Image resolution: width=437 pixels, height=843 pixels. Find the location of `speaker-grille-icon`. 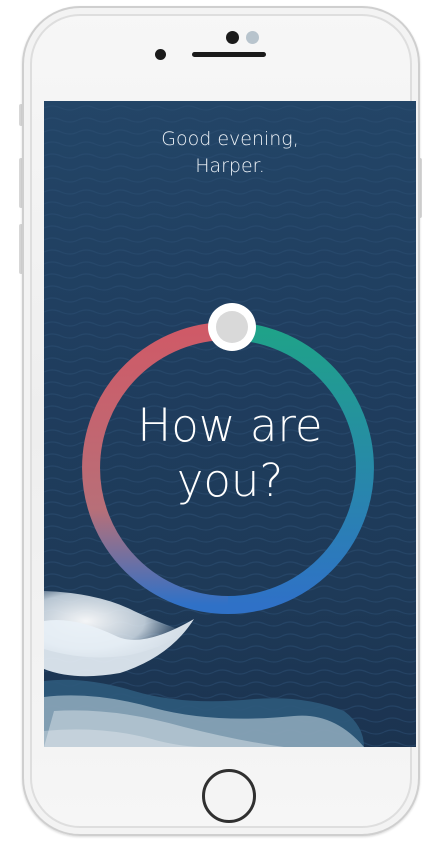

speaker-grille-icon is located at coordinates (229, 54).